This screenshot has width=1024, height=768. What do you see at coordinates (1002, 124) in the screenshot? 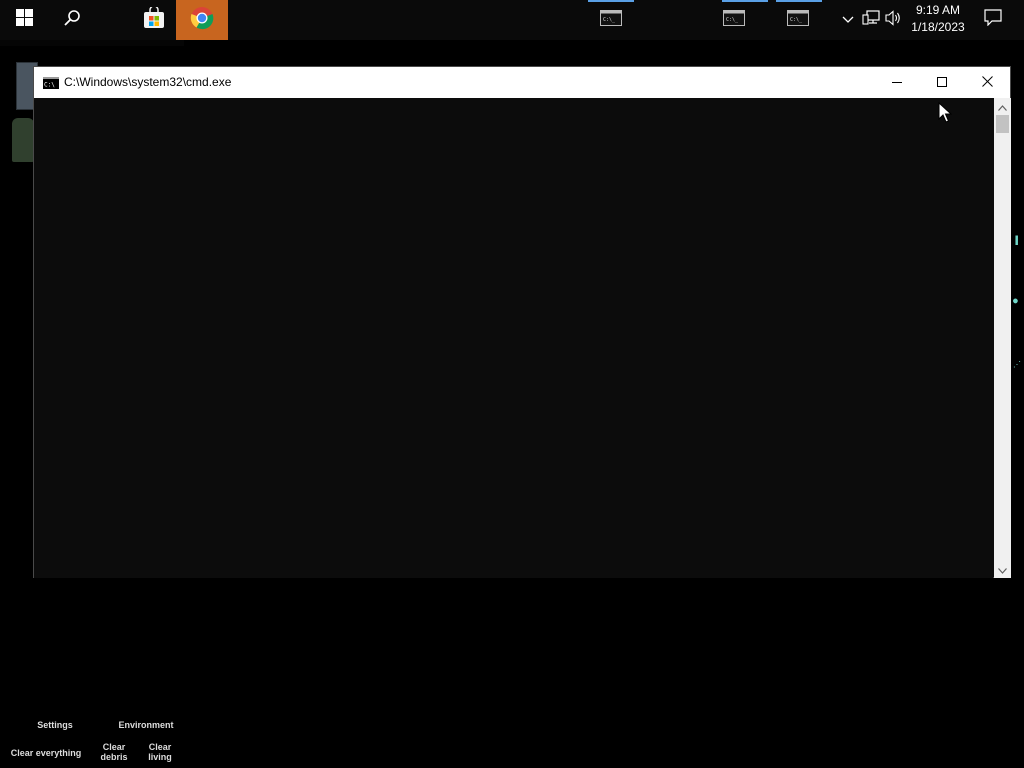
I see `scroll-thumb` at bounding box center [1002, 124].